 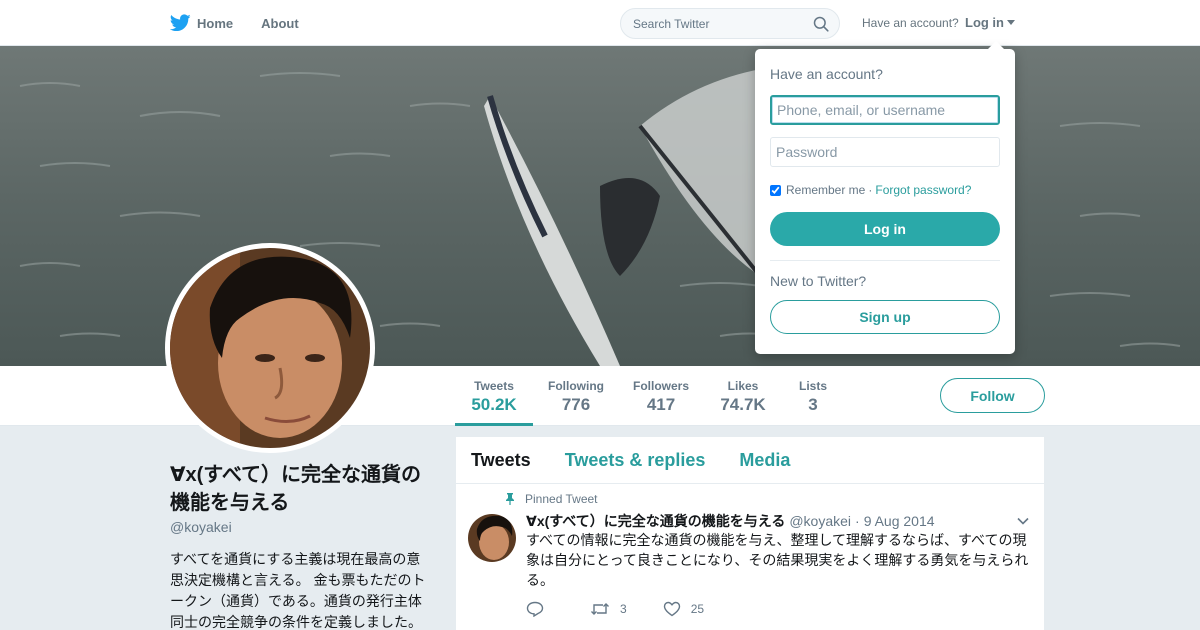 I want to click on remember-me-row: Remember me · Forgot password?, so click(x=870, y=190).